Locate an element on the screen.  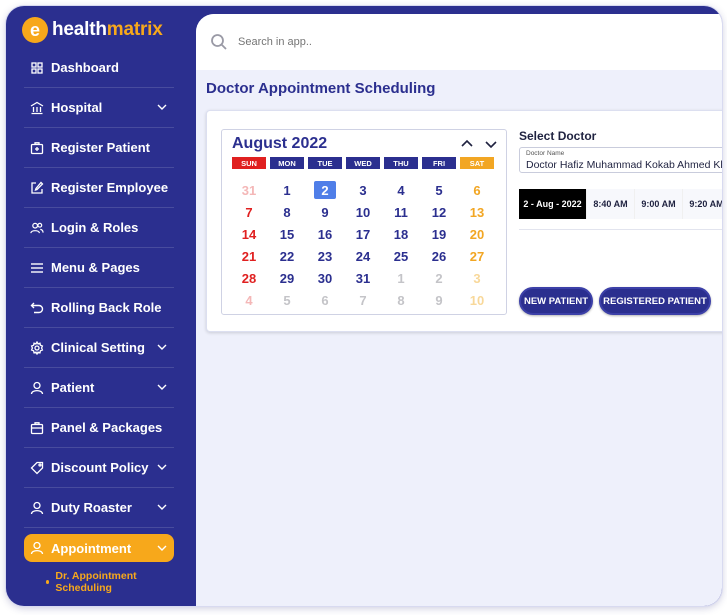
weekday-header-mon: MON is located at coordinates (287, 163).